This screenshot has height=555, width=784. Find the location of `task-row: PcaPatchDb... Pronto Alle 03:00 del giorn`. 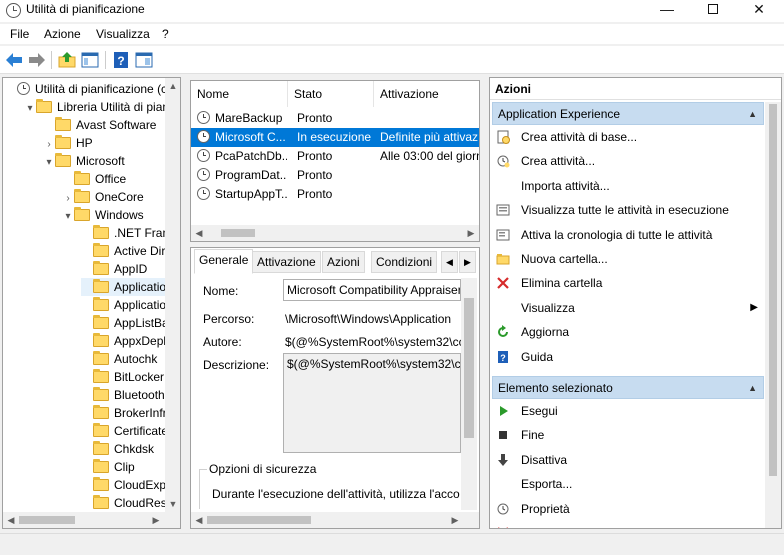

task-row: PcaPatchDb... Pronto Alle 03:00 del giorn is located at coordinates (335, 156).